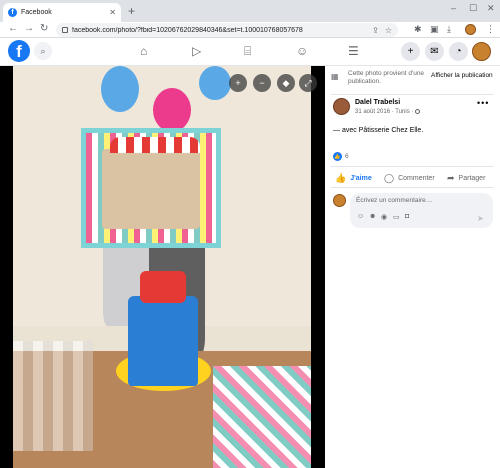  What do you see at coordinates (418, 29) in the screenshot?
I see `extensions-icon: ✱` at bounding box center [418, 29].